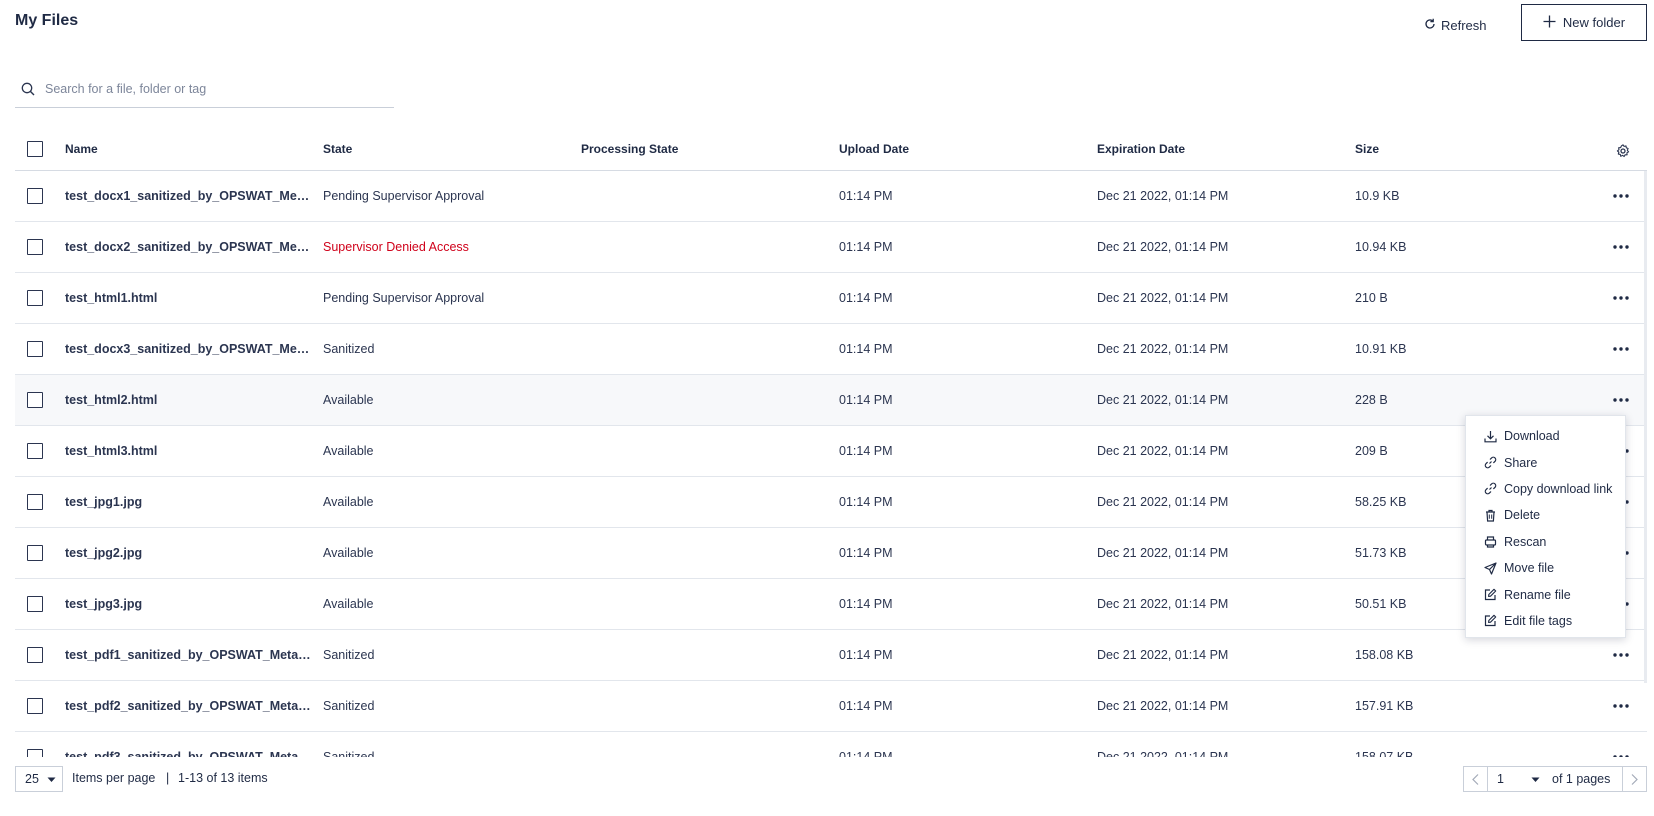 The width and height of the screenshot is (1654, 816). What do you see at coordinates (194, 553) in the screenshot?
I see `file-name: test_jpg2.jpg` at bounding box center [194, 553].